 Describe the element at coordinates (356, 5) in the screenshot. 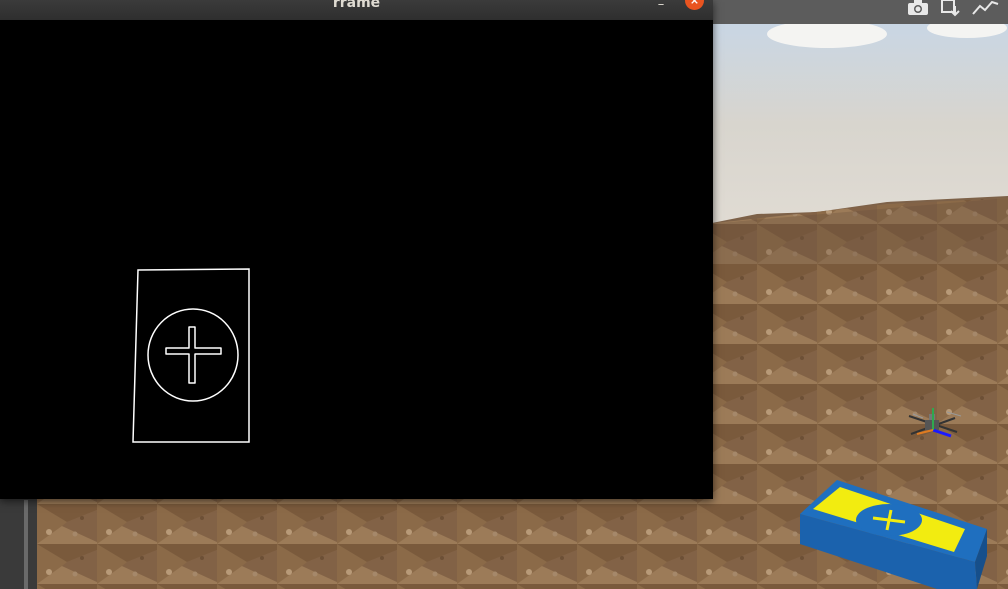

I see `window-title: rrame` at that location.